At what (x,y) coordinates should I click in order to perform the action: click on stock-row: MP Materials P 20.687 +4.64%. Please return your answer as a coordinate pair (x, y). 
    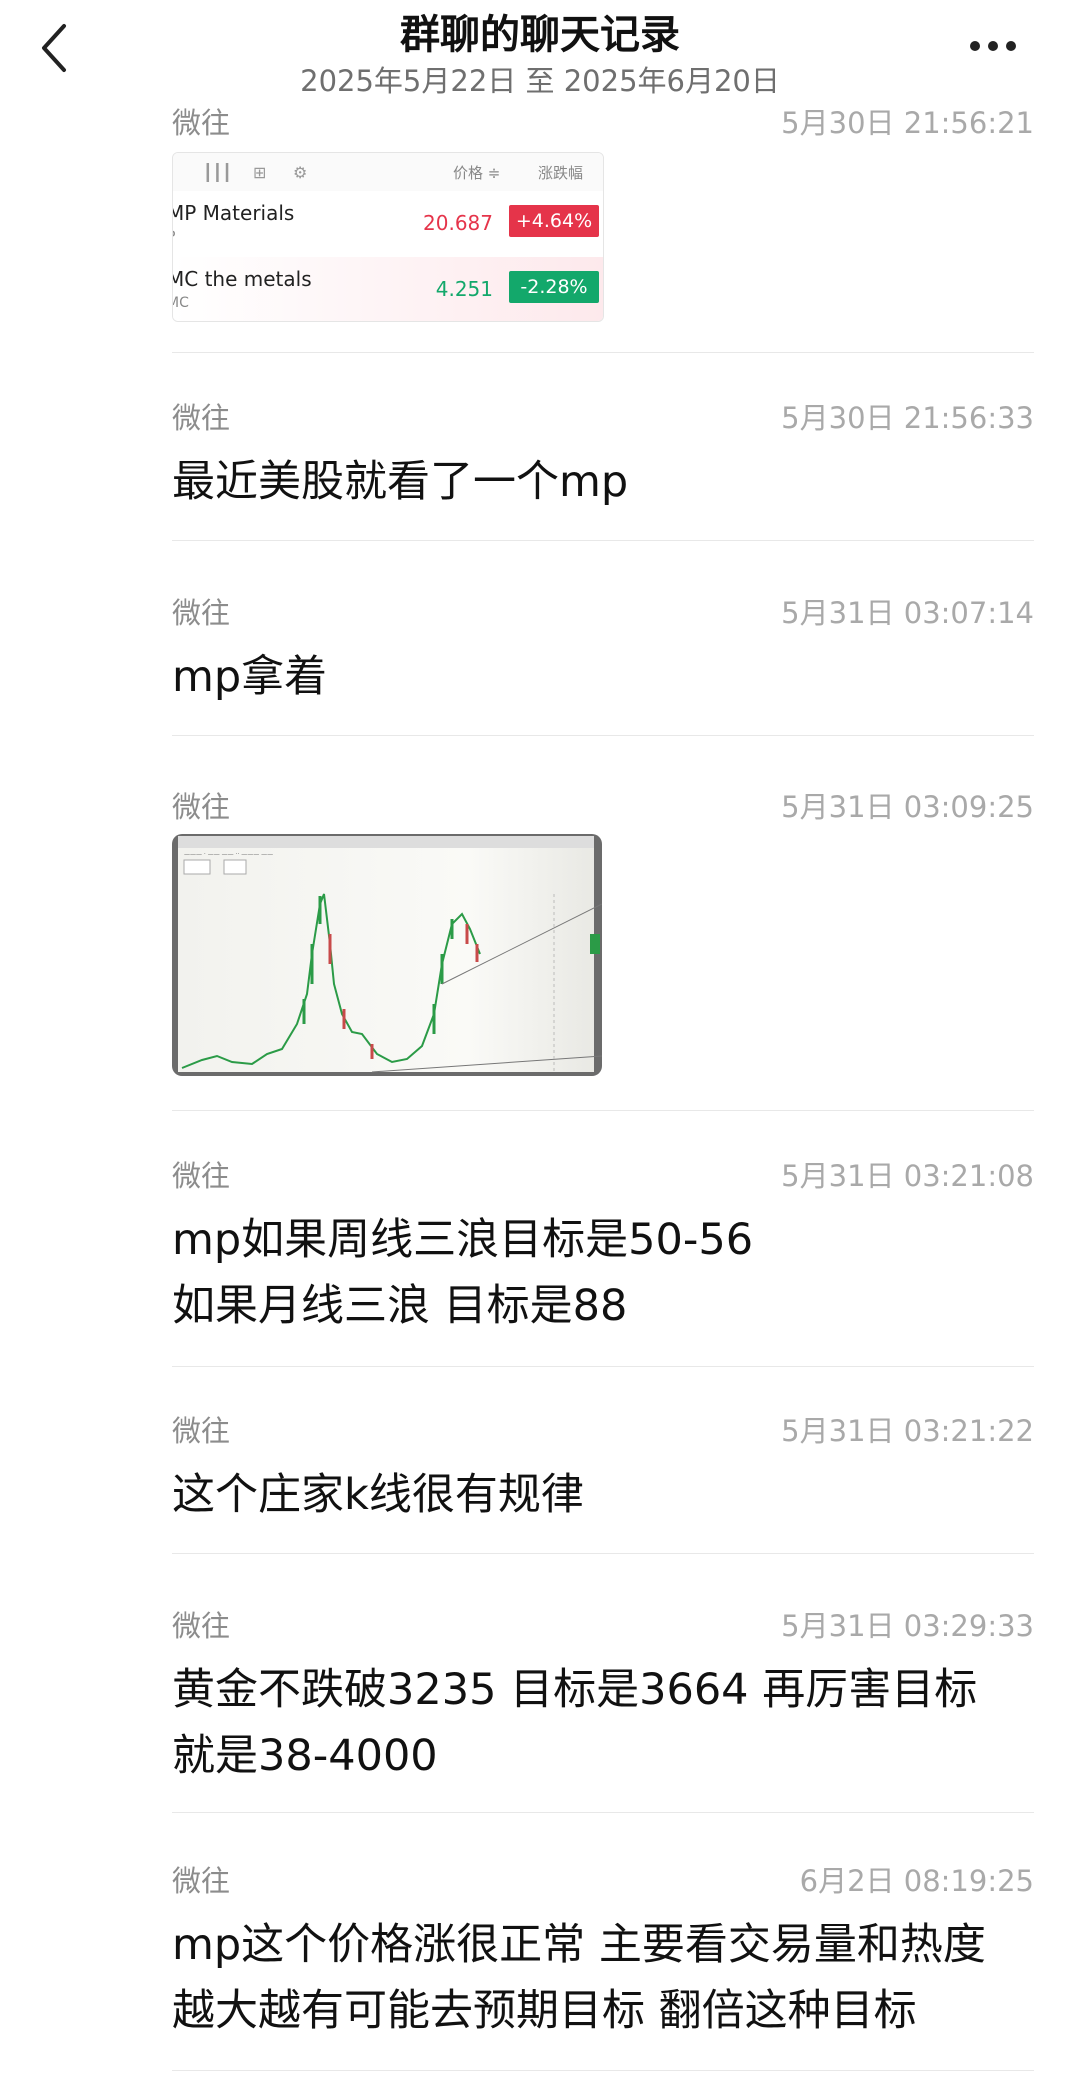
    Looking at the image, I should click on (388, 223).